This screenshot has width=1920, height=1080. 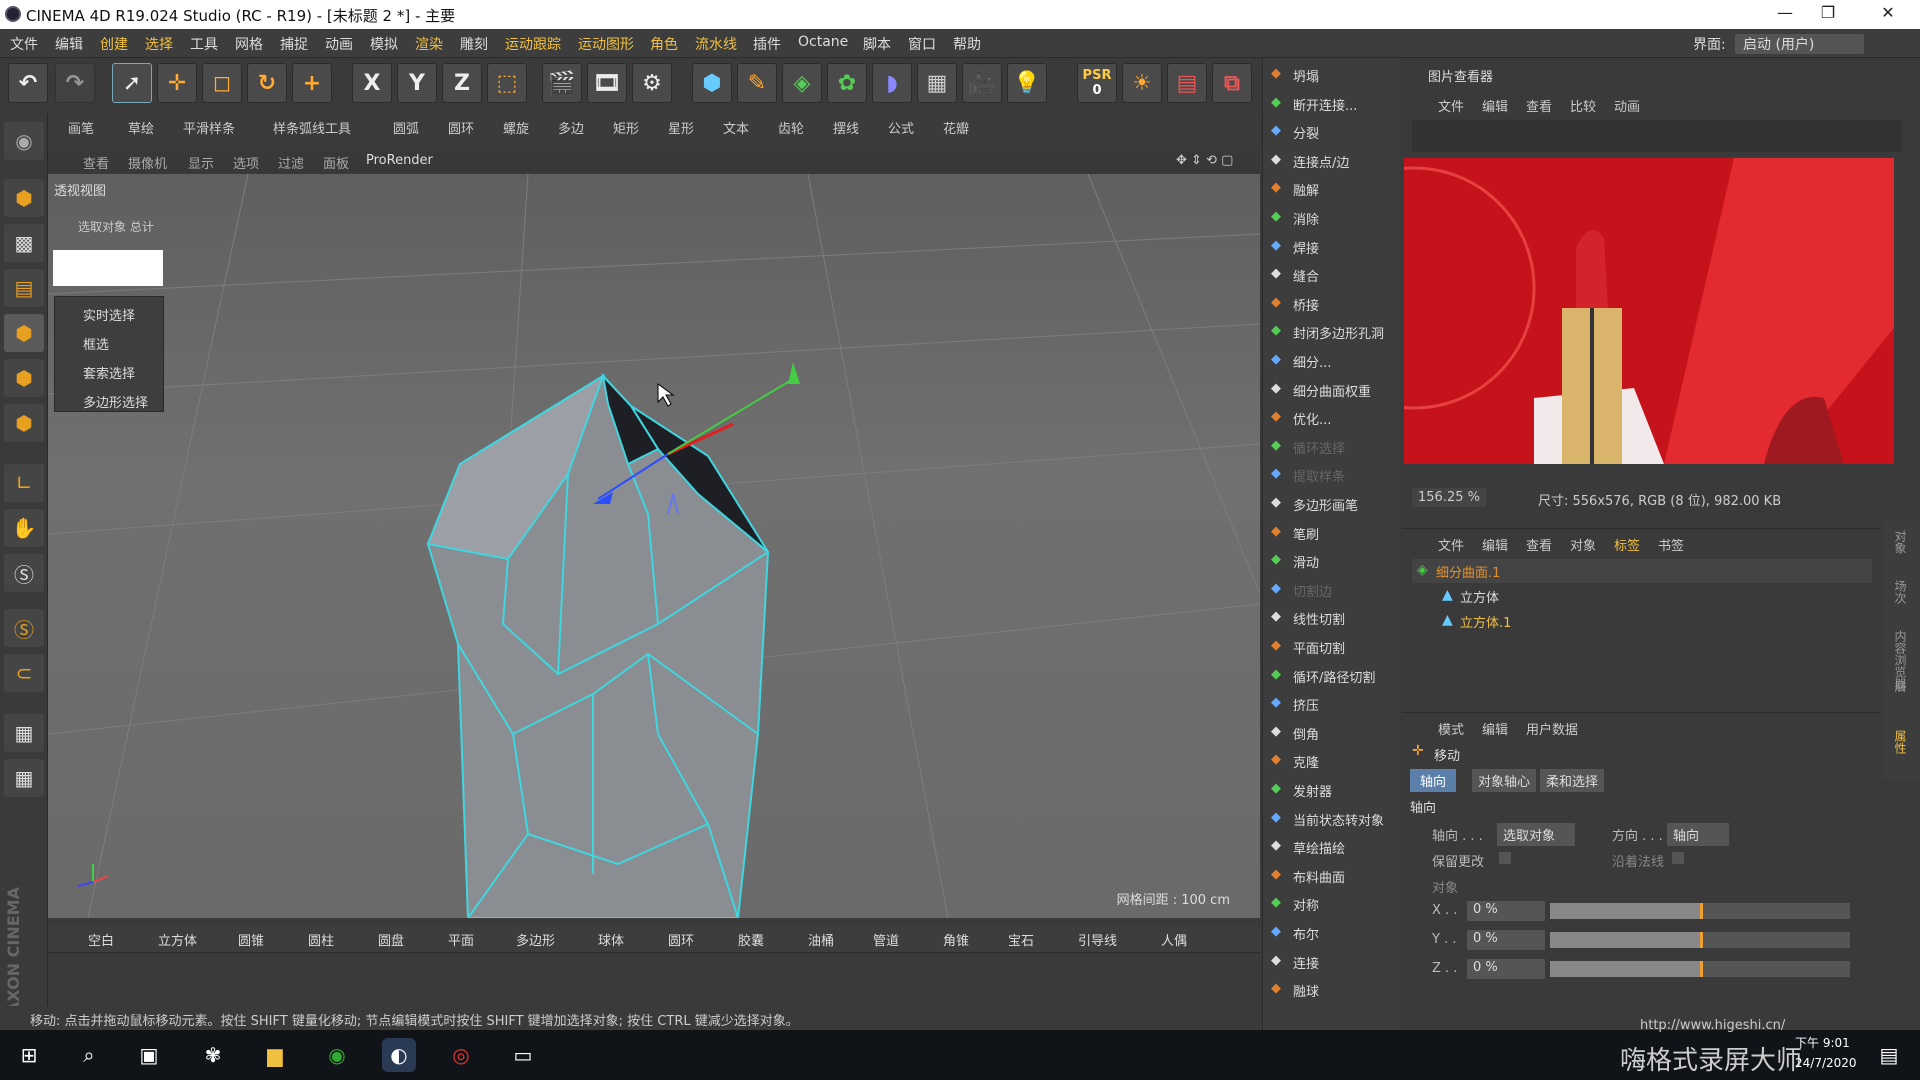 What do you see at coordinates (1495, 544) in the screenshot?
I see `om-menu-edit: 编辑` at bounding box center [1495, 544].